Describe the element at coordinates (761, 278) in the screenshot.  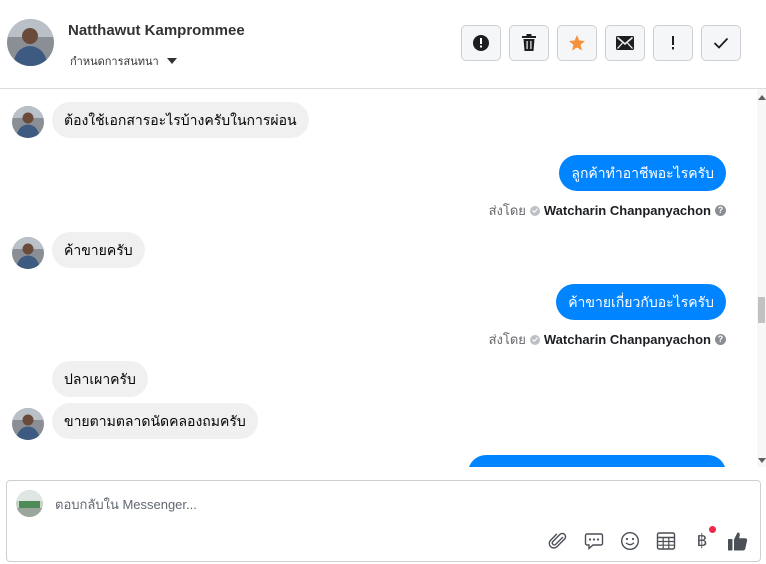
I see `message-scrollbar` at that location.